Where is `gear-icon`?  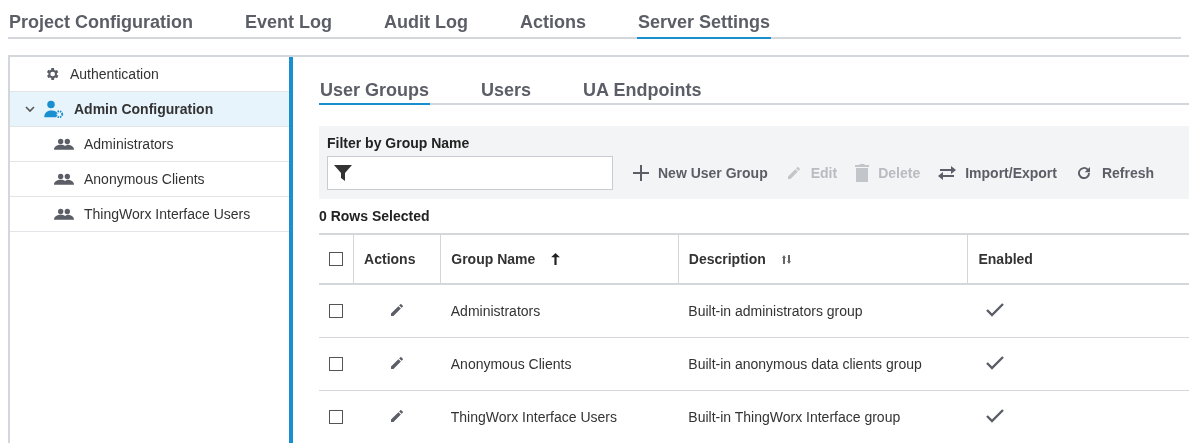 gear-icon is located at coordinates (52, 74).